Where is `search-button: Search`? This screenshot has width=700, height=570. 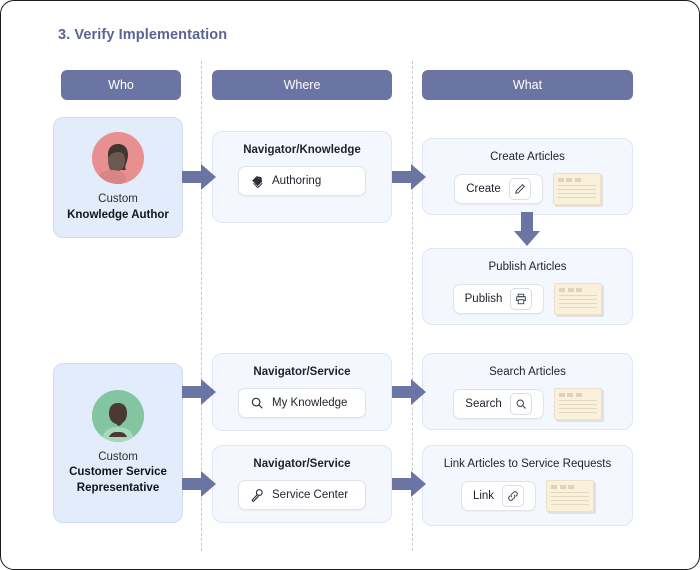
search-button: Search is located at coordinates (498, 404).